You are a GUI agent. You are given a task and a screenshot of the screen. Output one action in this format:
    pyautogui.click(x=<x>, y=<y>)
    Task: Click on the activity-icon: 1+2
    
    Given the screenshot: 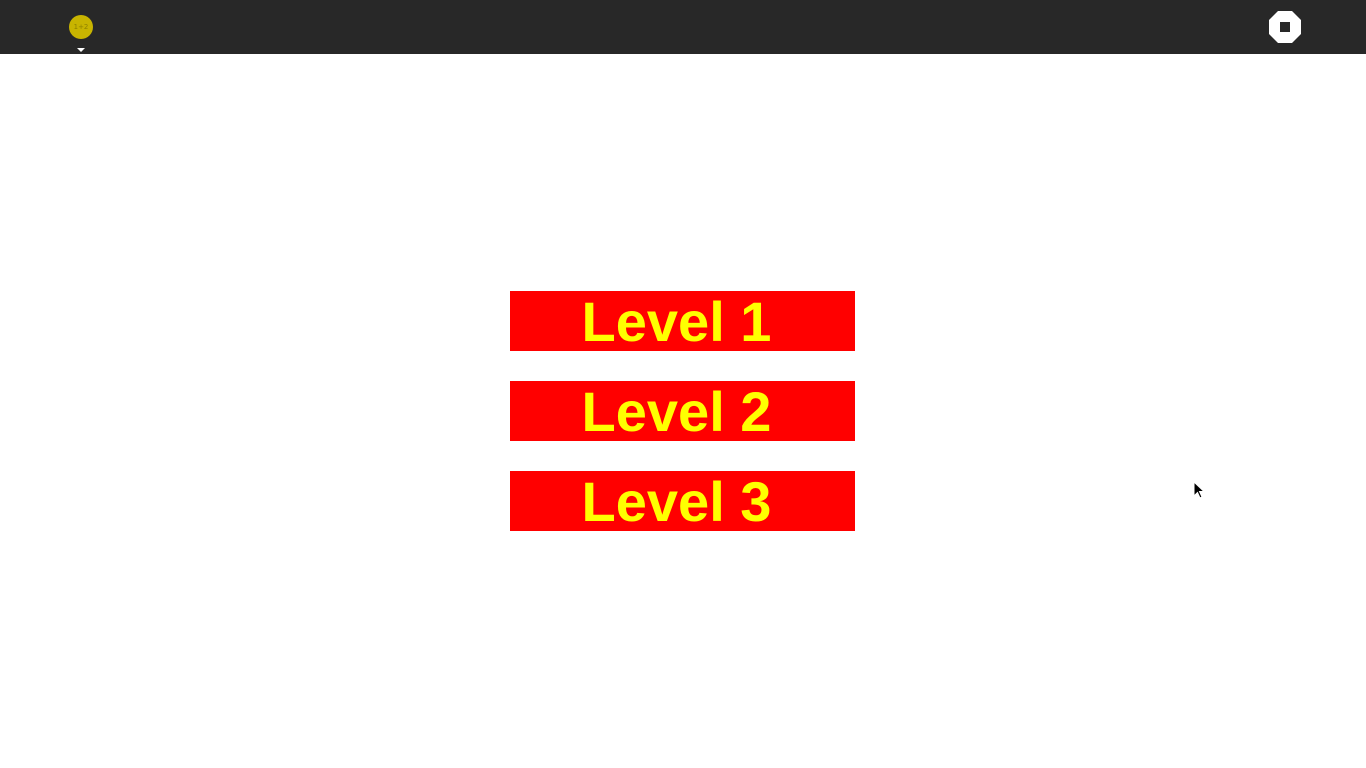 What is the action you would take?
    pyautogui.click(x=81, y=27)
    